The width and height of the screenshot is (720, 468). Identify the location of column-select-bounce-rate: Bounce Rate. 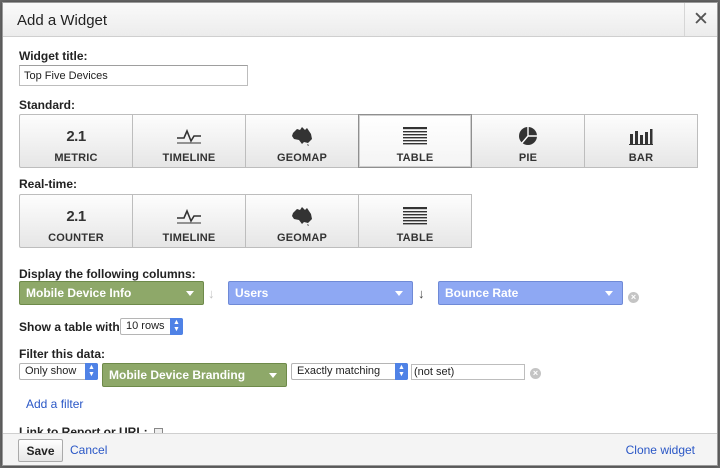
(530, 293).